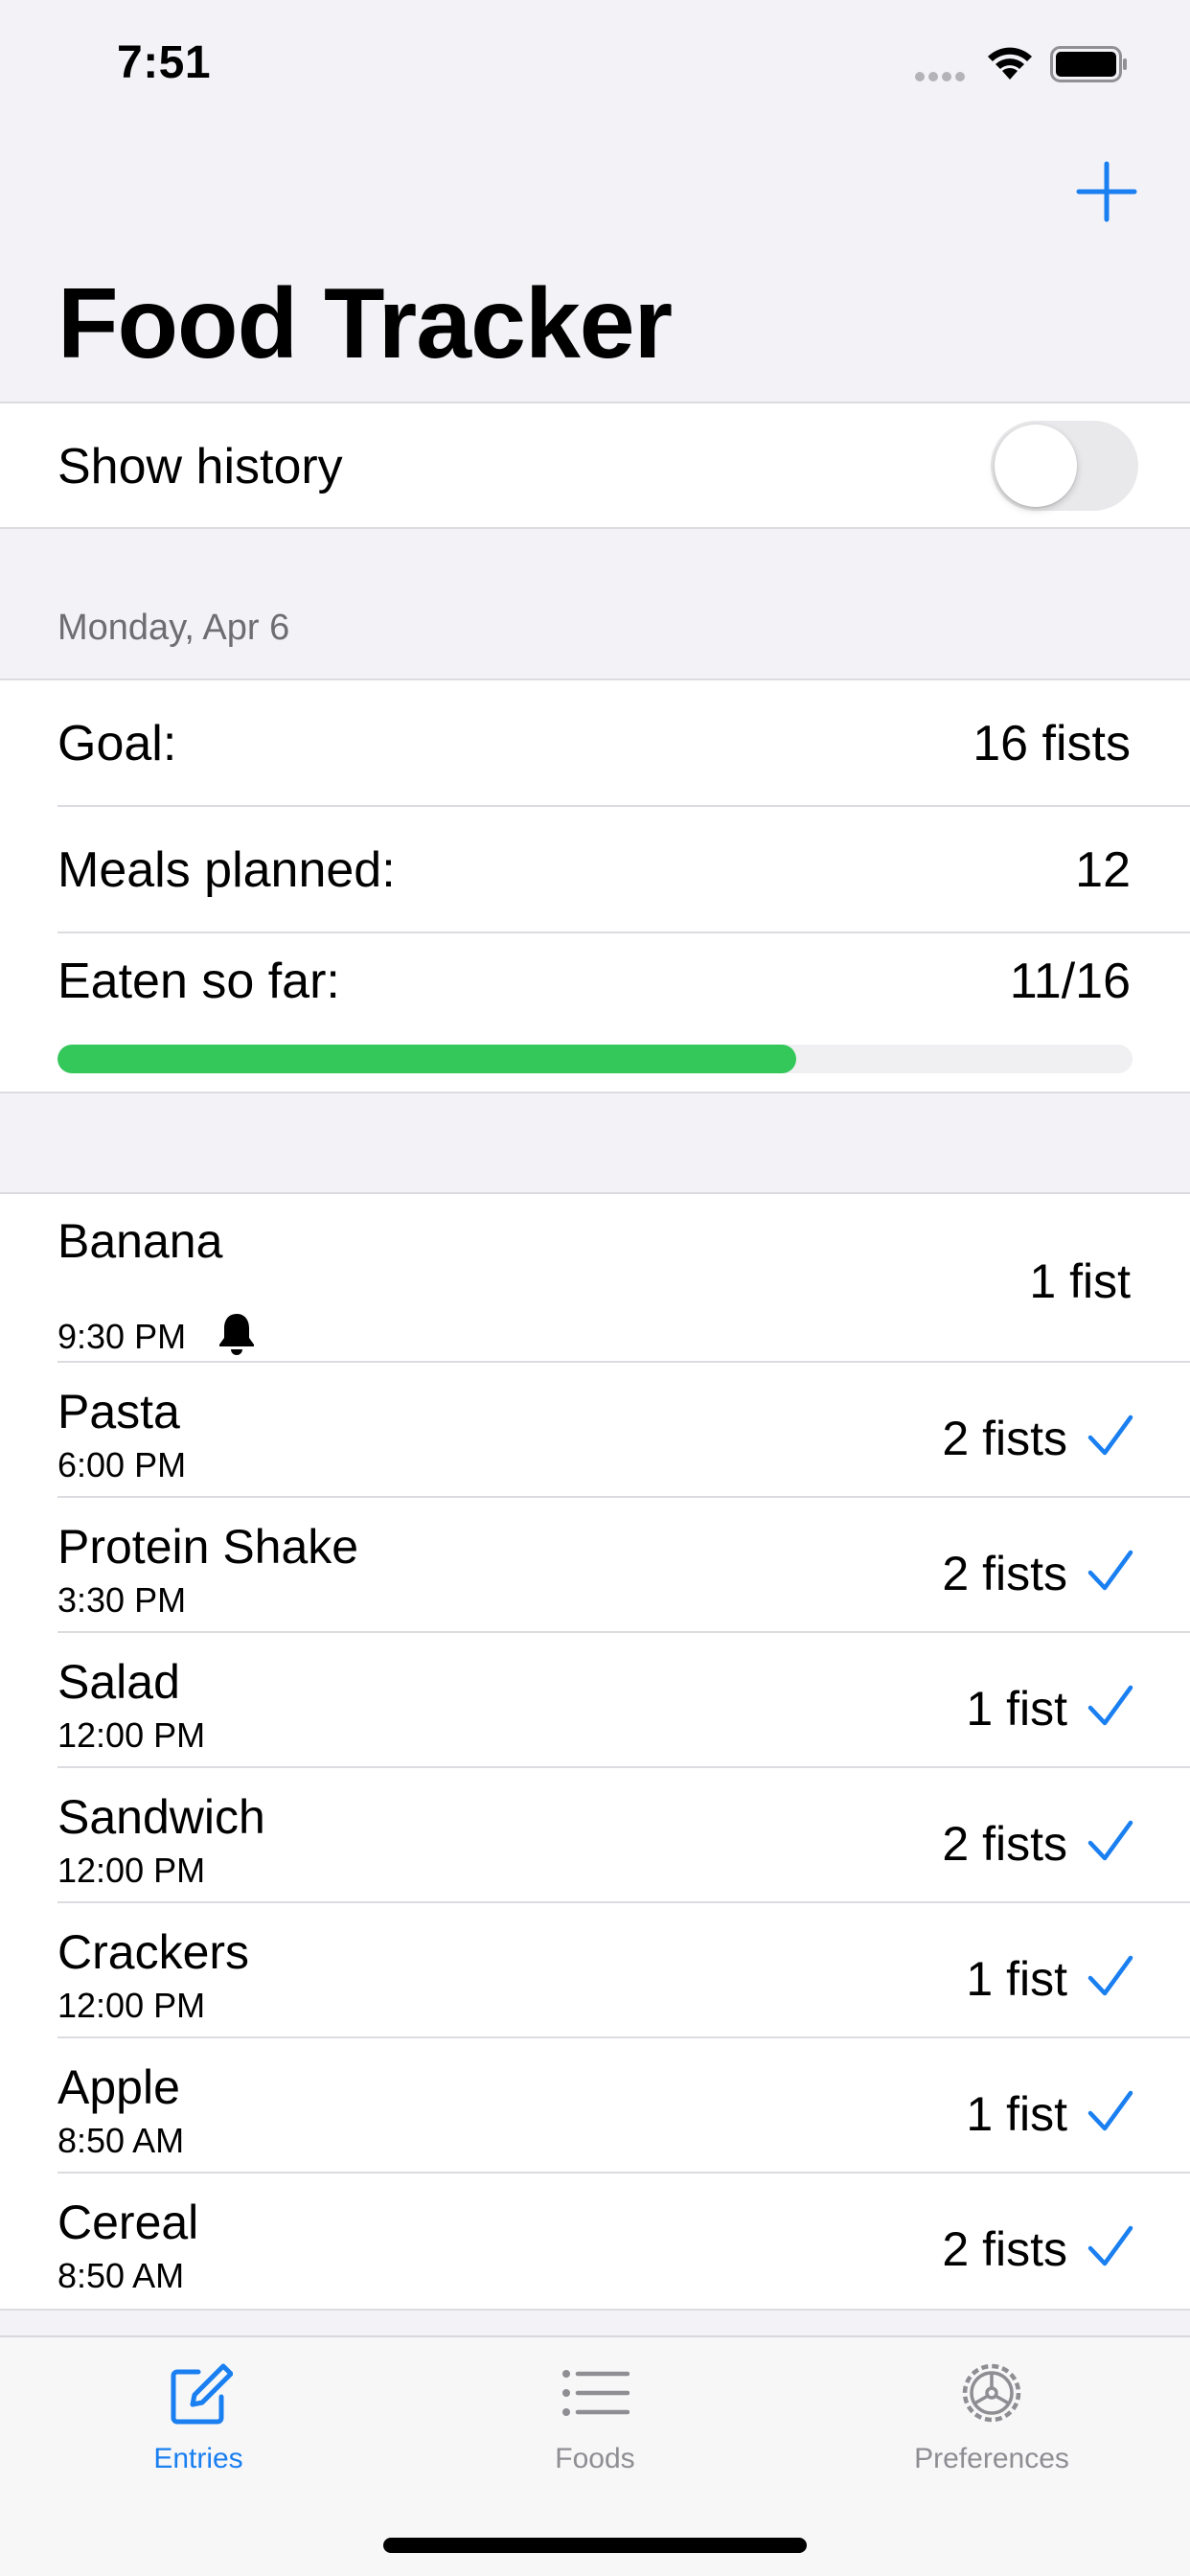 This screenshot has width=1190, height=2576. Describe the element at coordinates (128, 2222) in the screenshot. I see `meal-name: Cereal` at that location.